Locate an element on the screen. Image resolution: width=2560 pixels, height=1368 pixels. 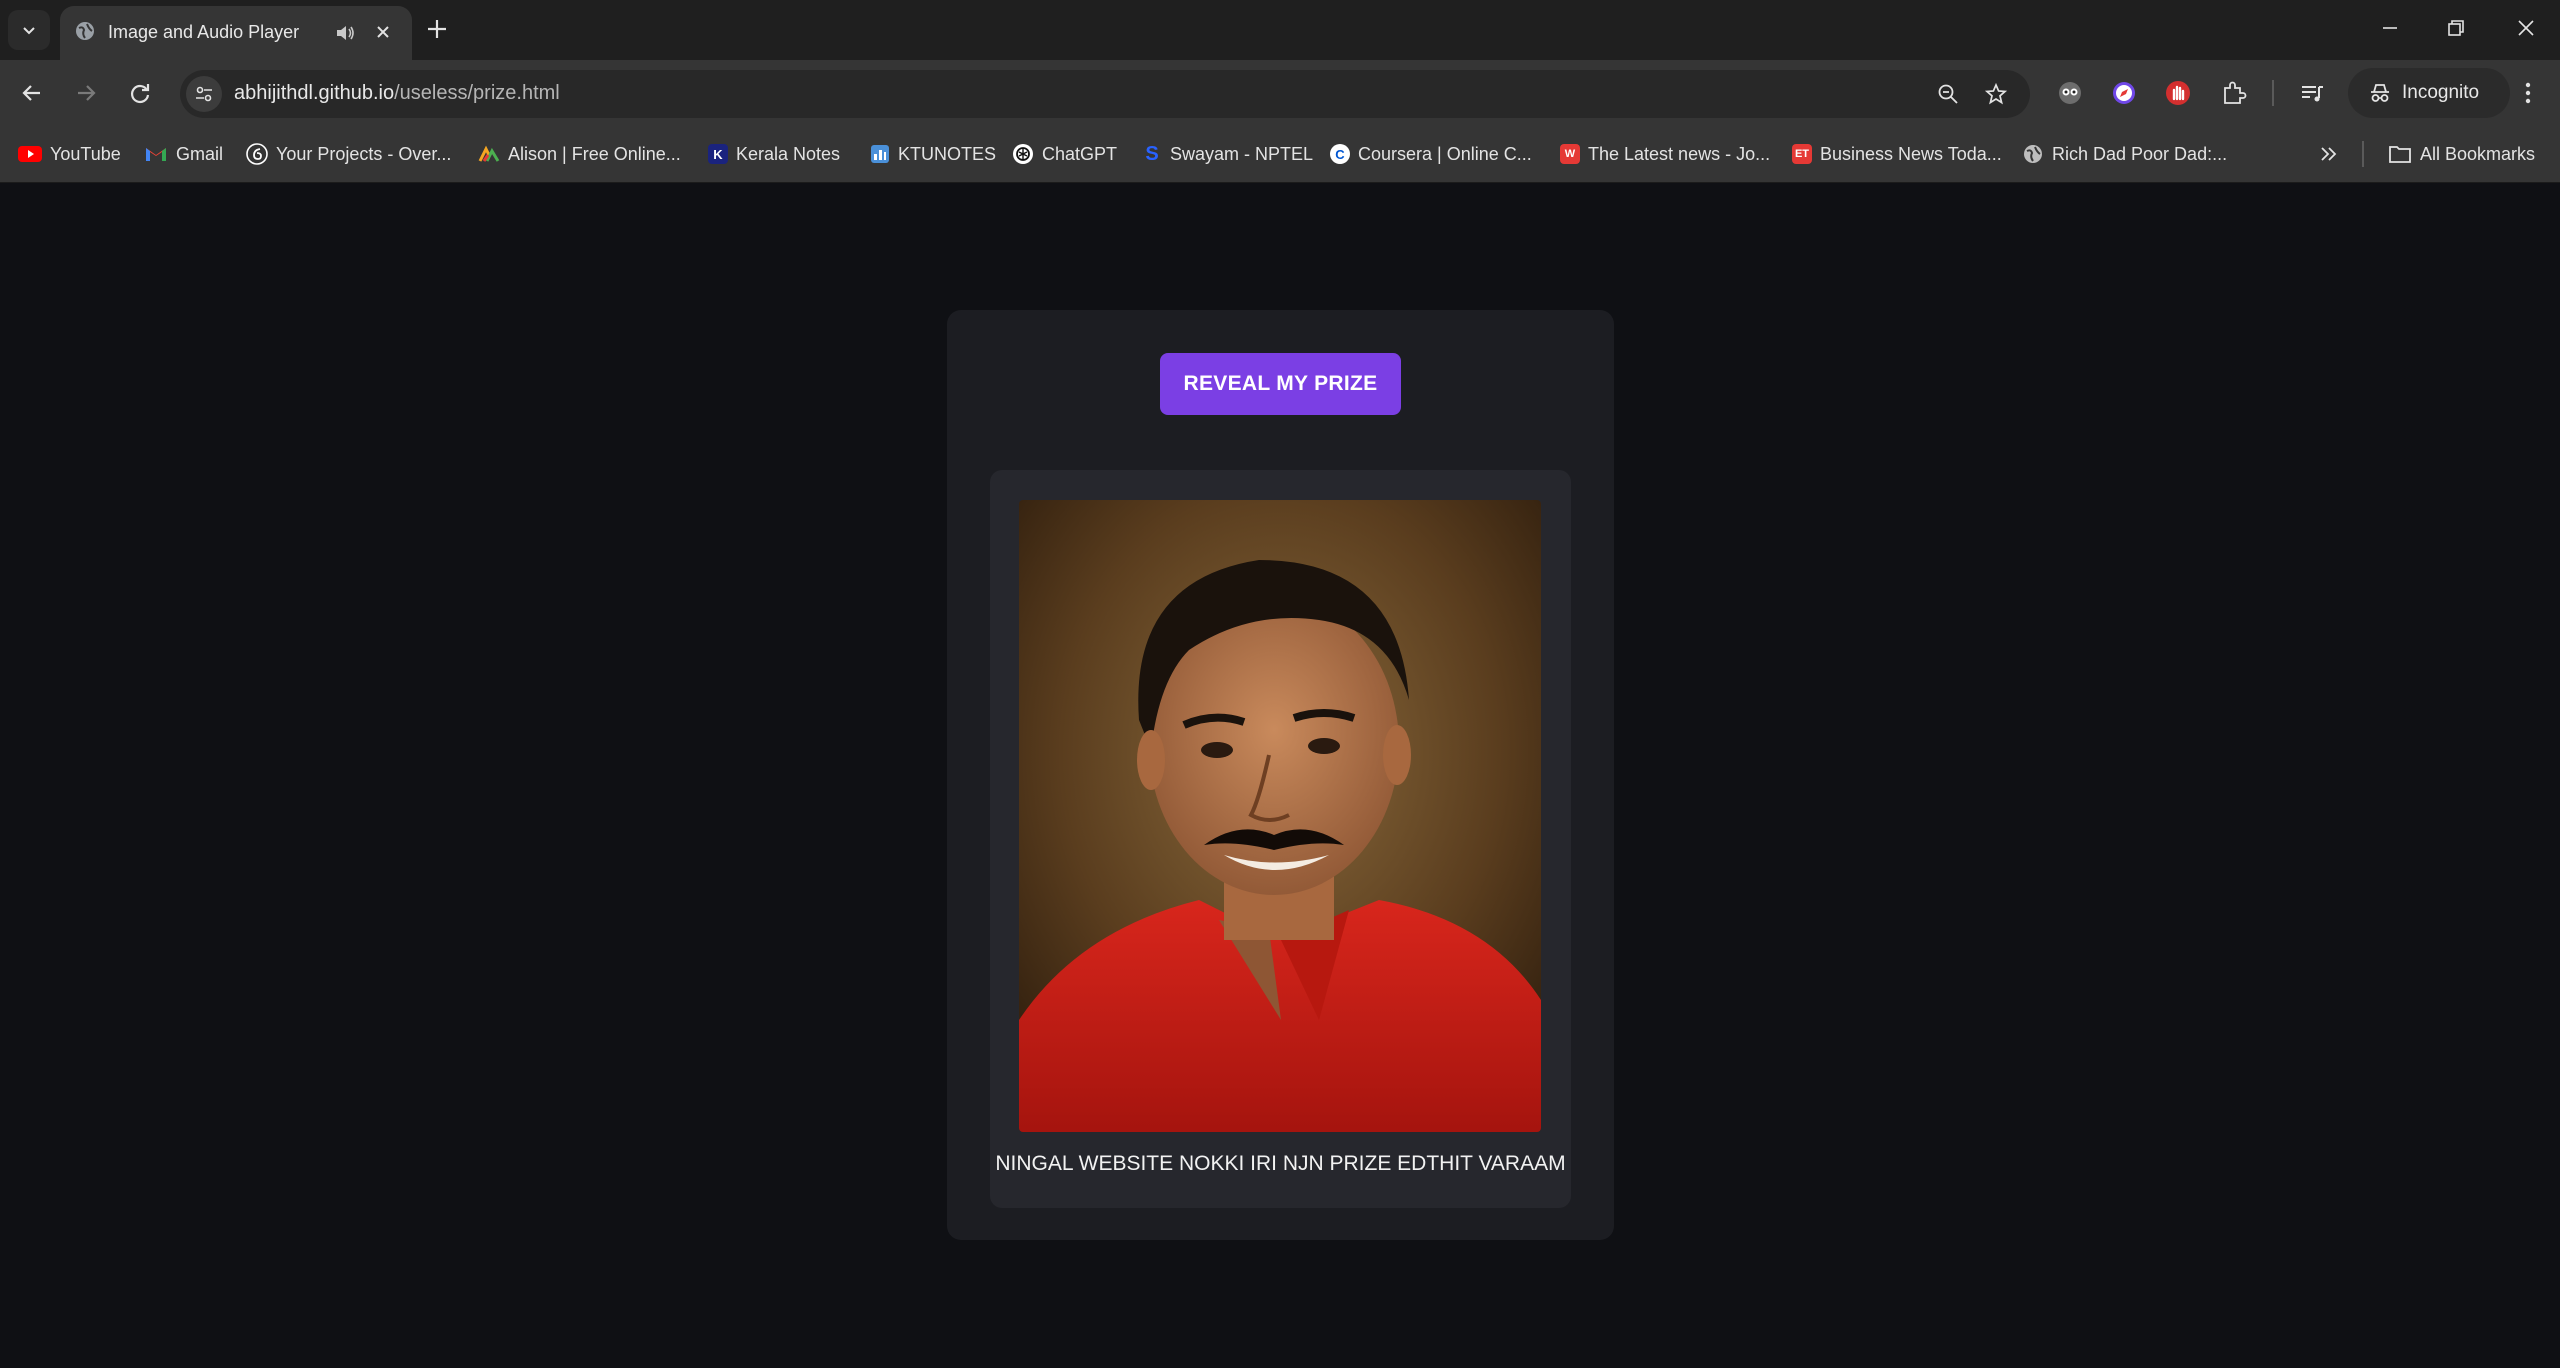
url-text: abhijithdl.github.io/useless/prize.html is located at coordinates (397, 93).